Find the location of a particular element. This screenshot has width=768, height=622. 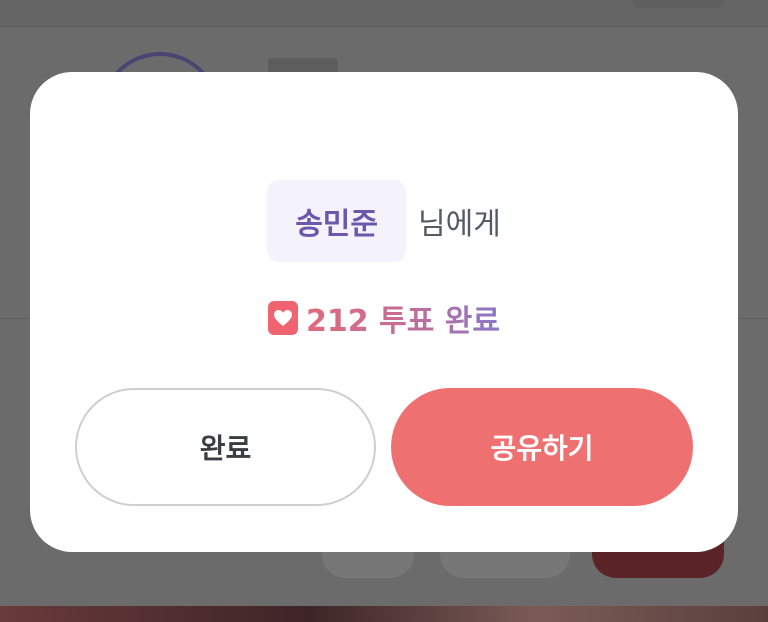

vote-status-row: 212 투표 완료 is located at coordinates (384, 318).